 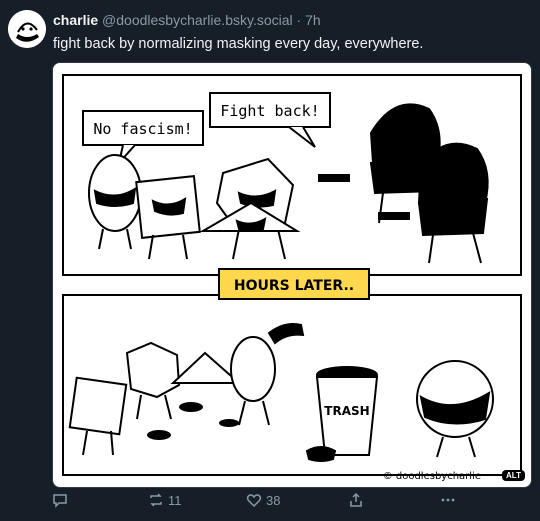 I want to click on post-time: 7h, so click(x=313, y=20).